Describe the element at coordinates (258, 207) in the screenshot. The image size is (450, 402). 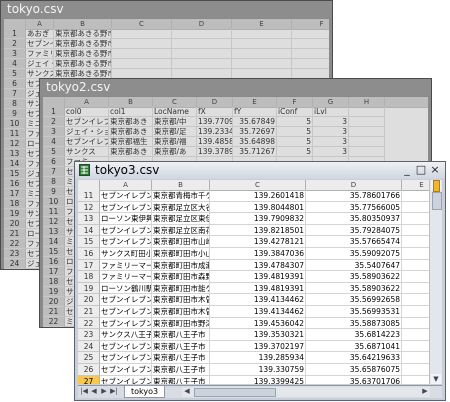
I see `table-cell: 139.8044801` at that location.